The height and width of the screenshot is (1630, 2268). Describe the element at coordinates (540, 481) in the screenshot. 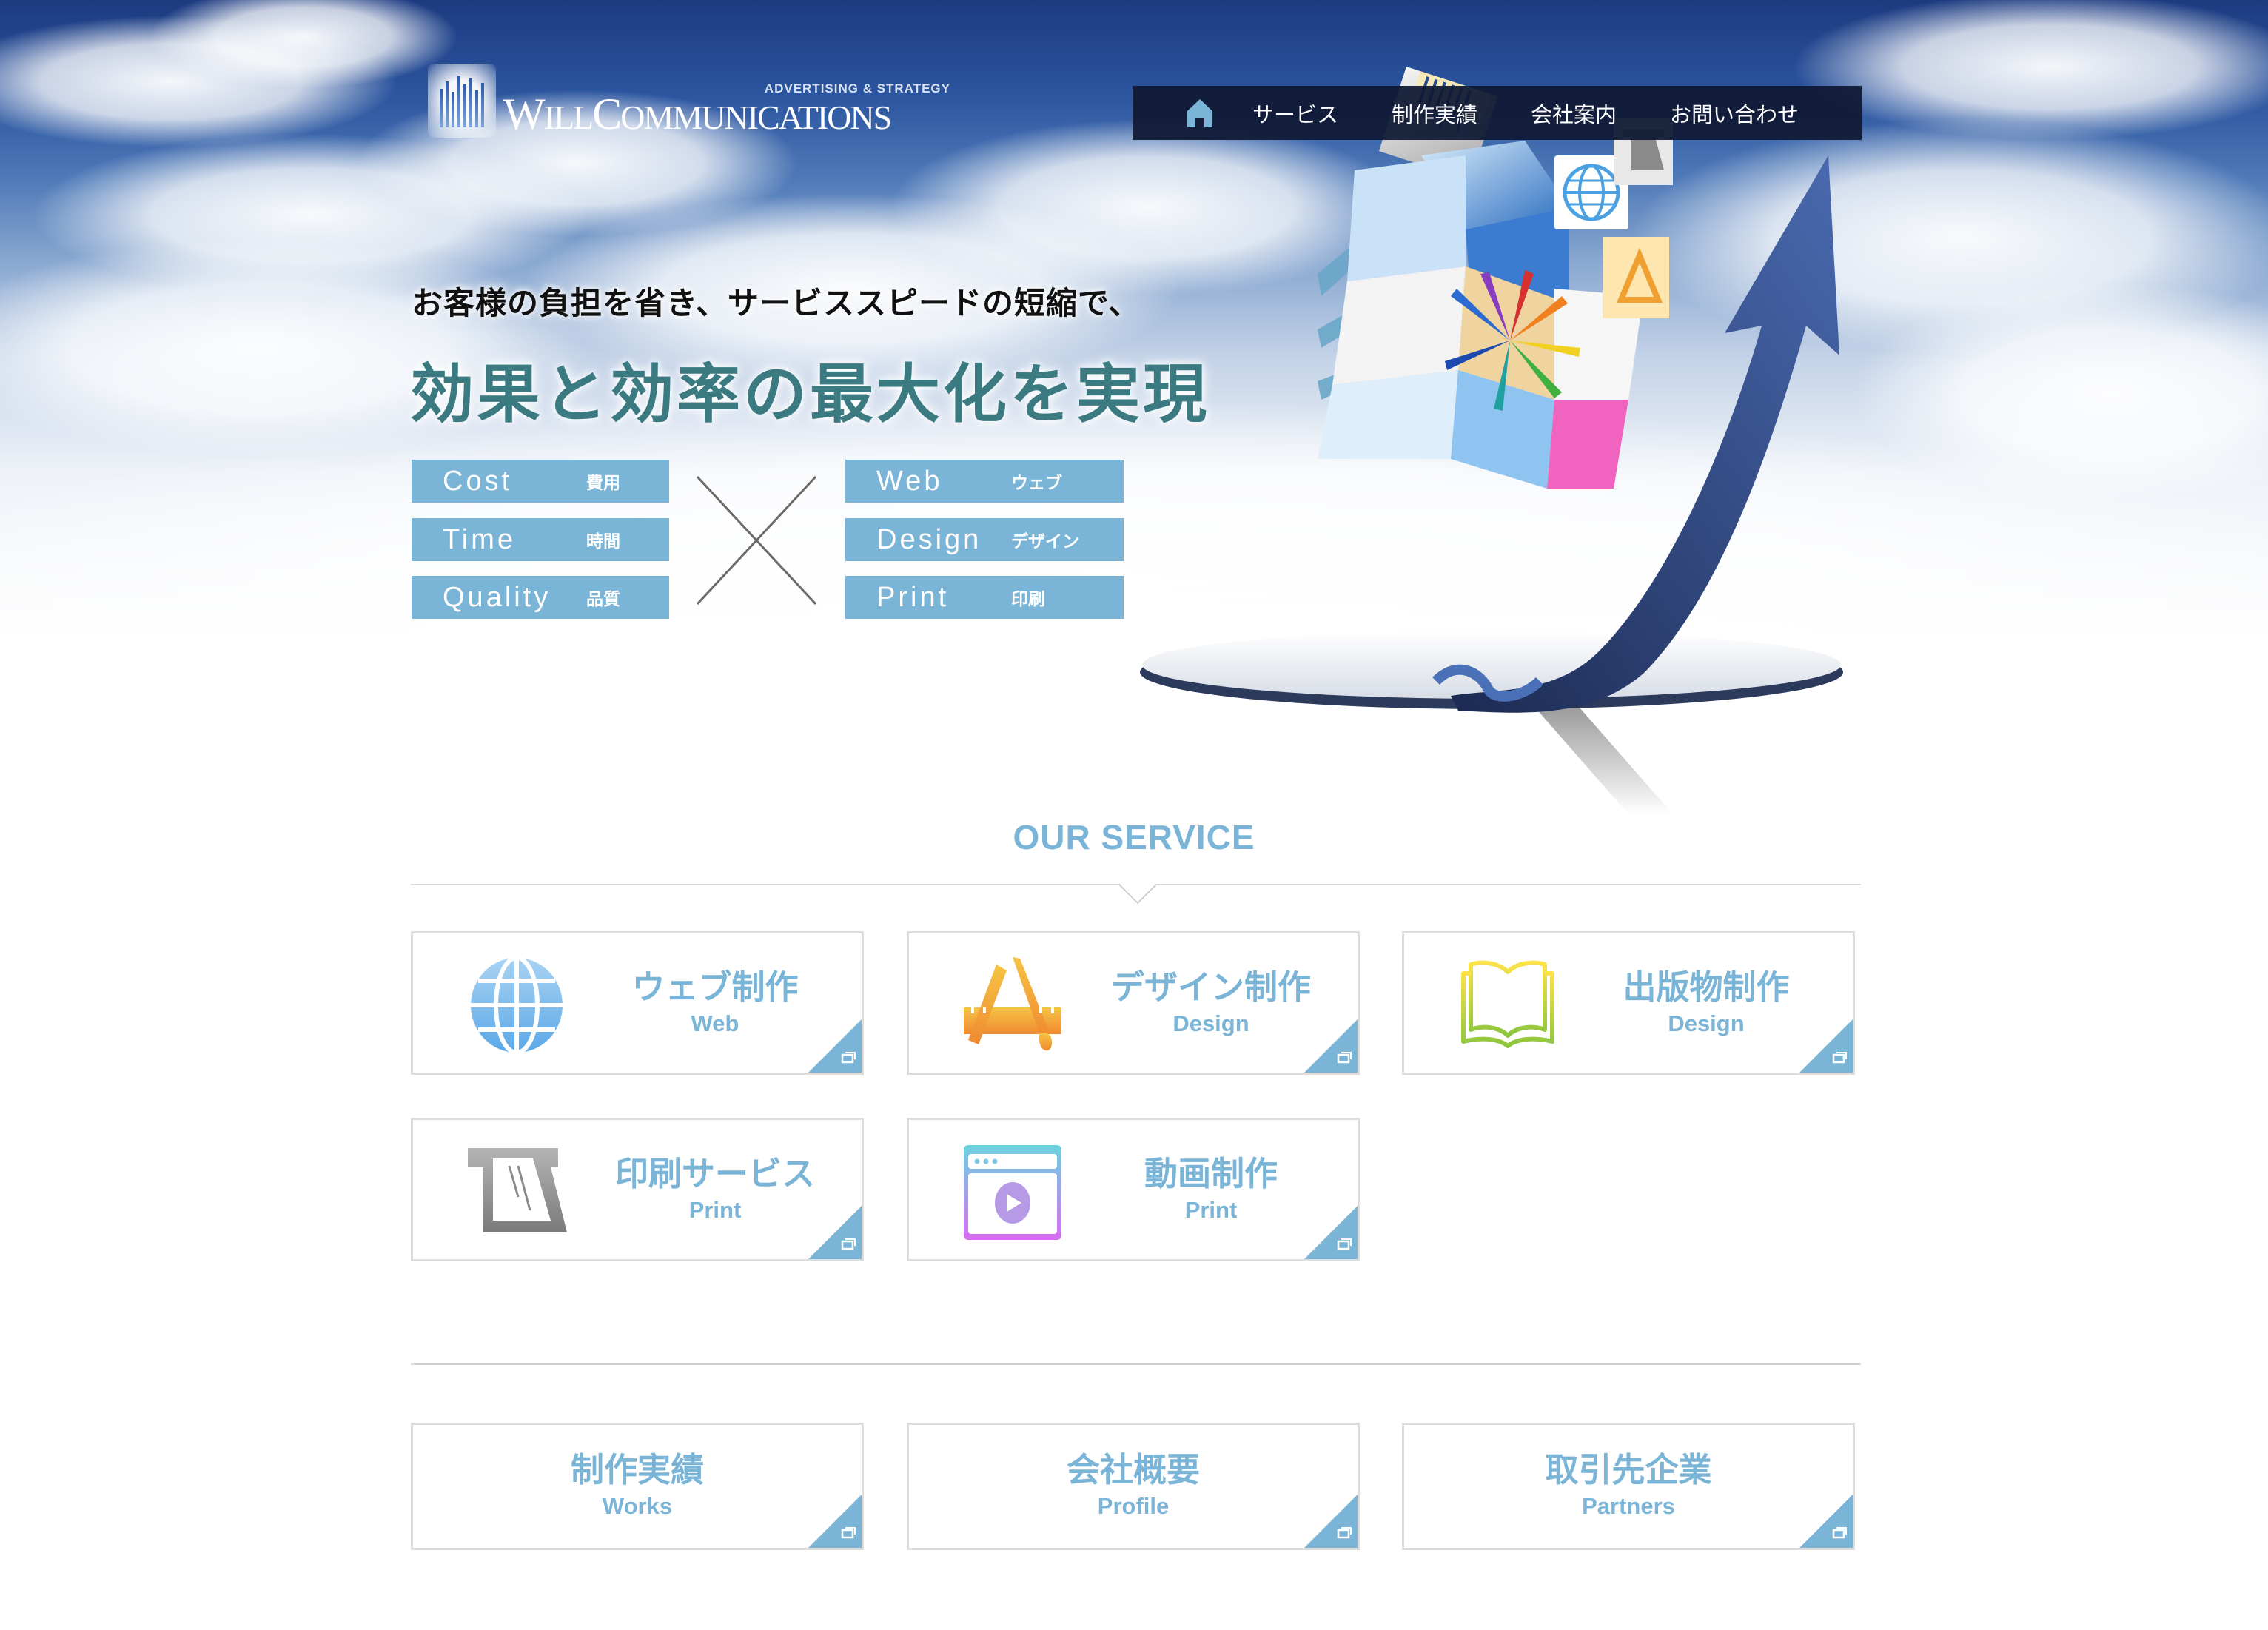

I see `pill-cost: Cost 費用` at that location.